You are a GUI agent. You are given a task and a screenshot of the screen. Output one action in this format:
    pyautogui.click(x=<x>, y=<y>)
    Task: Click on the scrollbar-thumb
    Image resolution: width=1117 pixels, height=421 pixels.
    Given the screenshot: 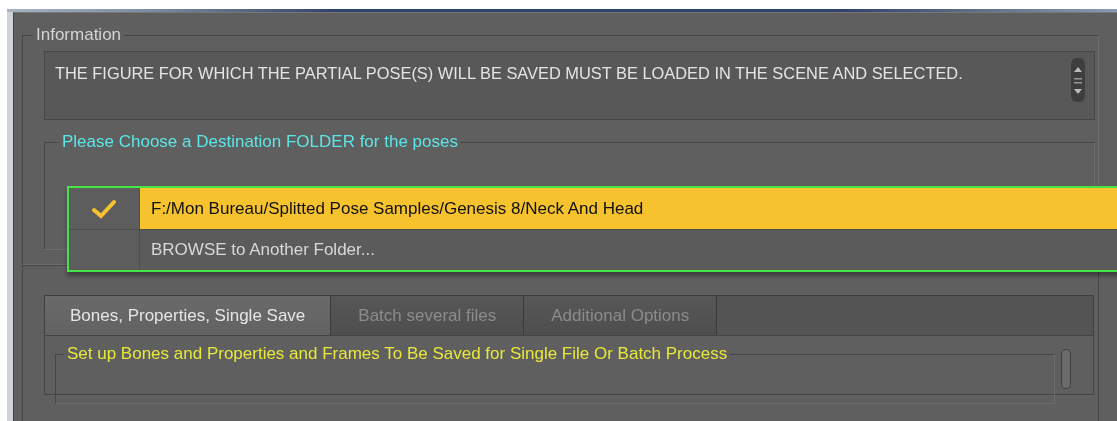 What is the action you would take?
    pyautogui.click(x=1066, y=369)
    